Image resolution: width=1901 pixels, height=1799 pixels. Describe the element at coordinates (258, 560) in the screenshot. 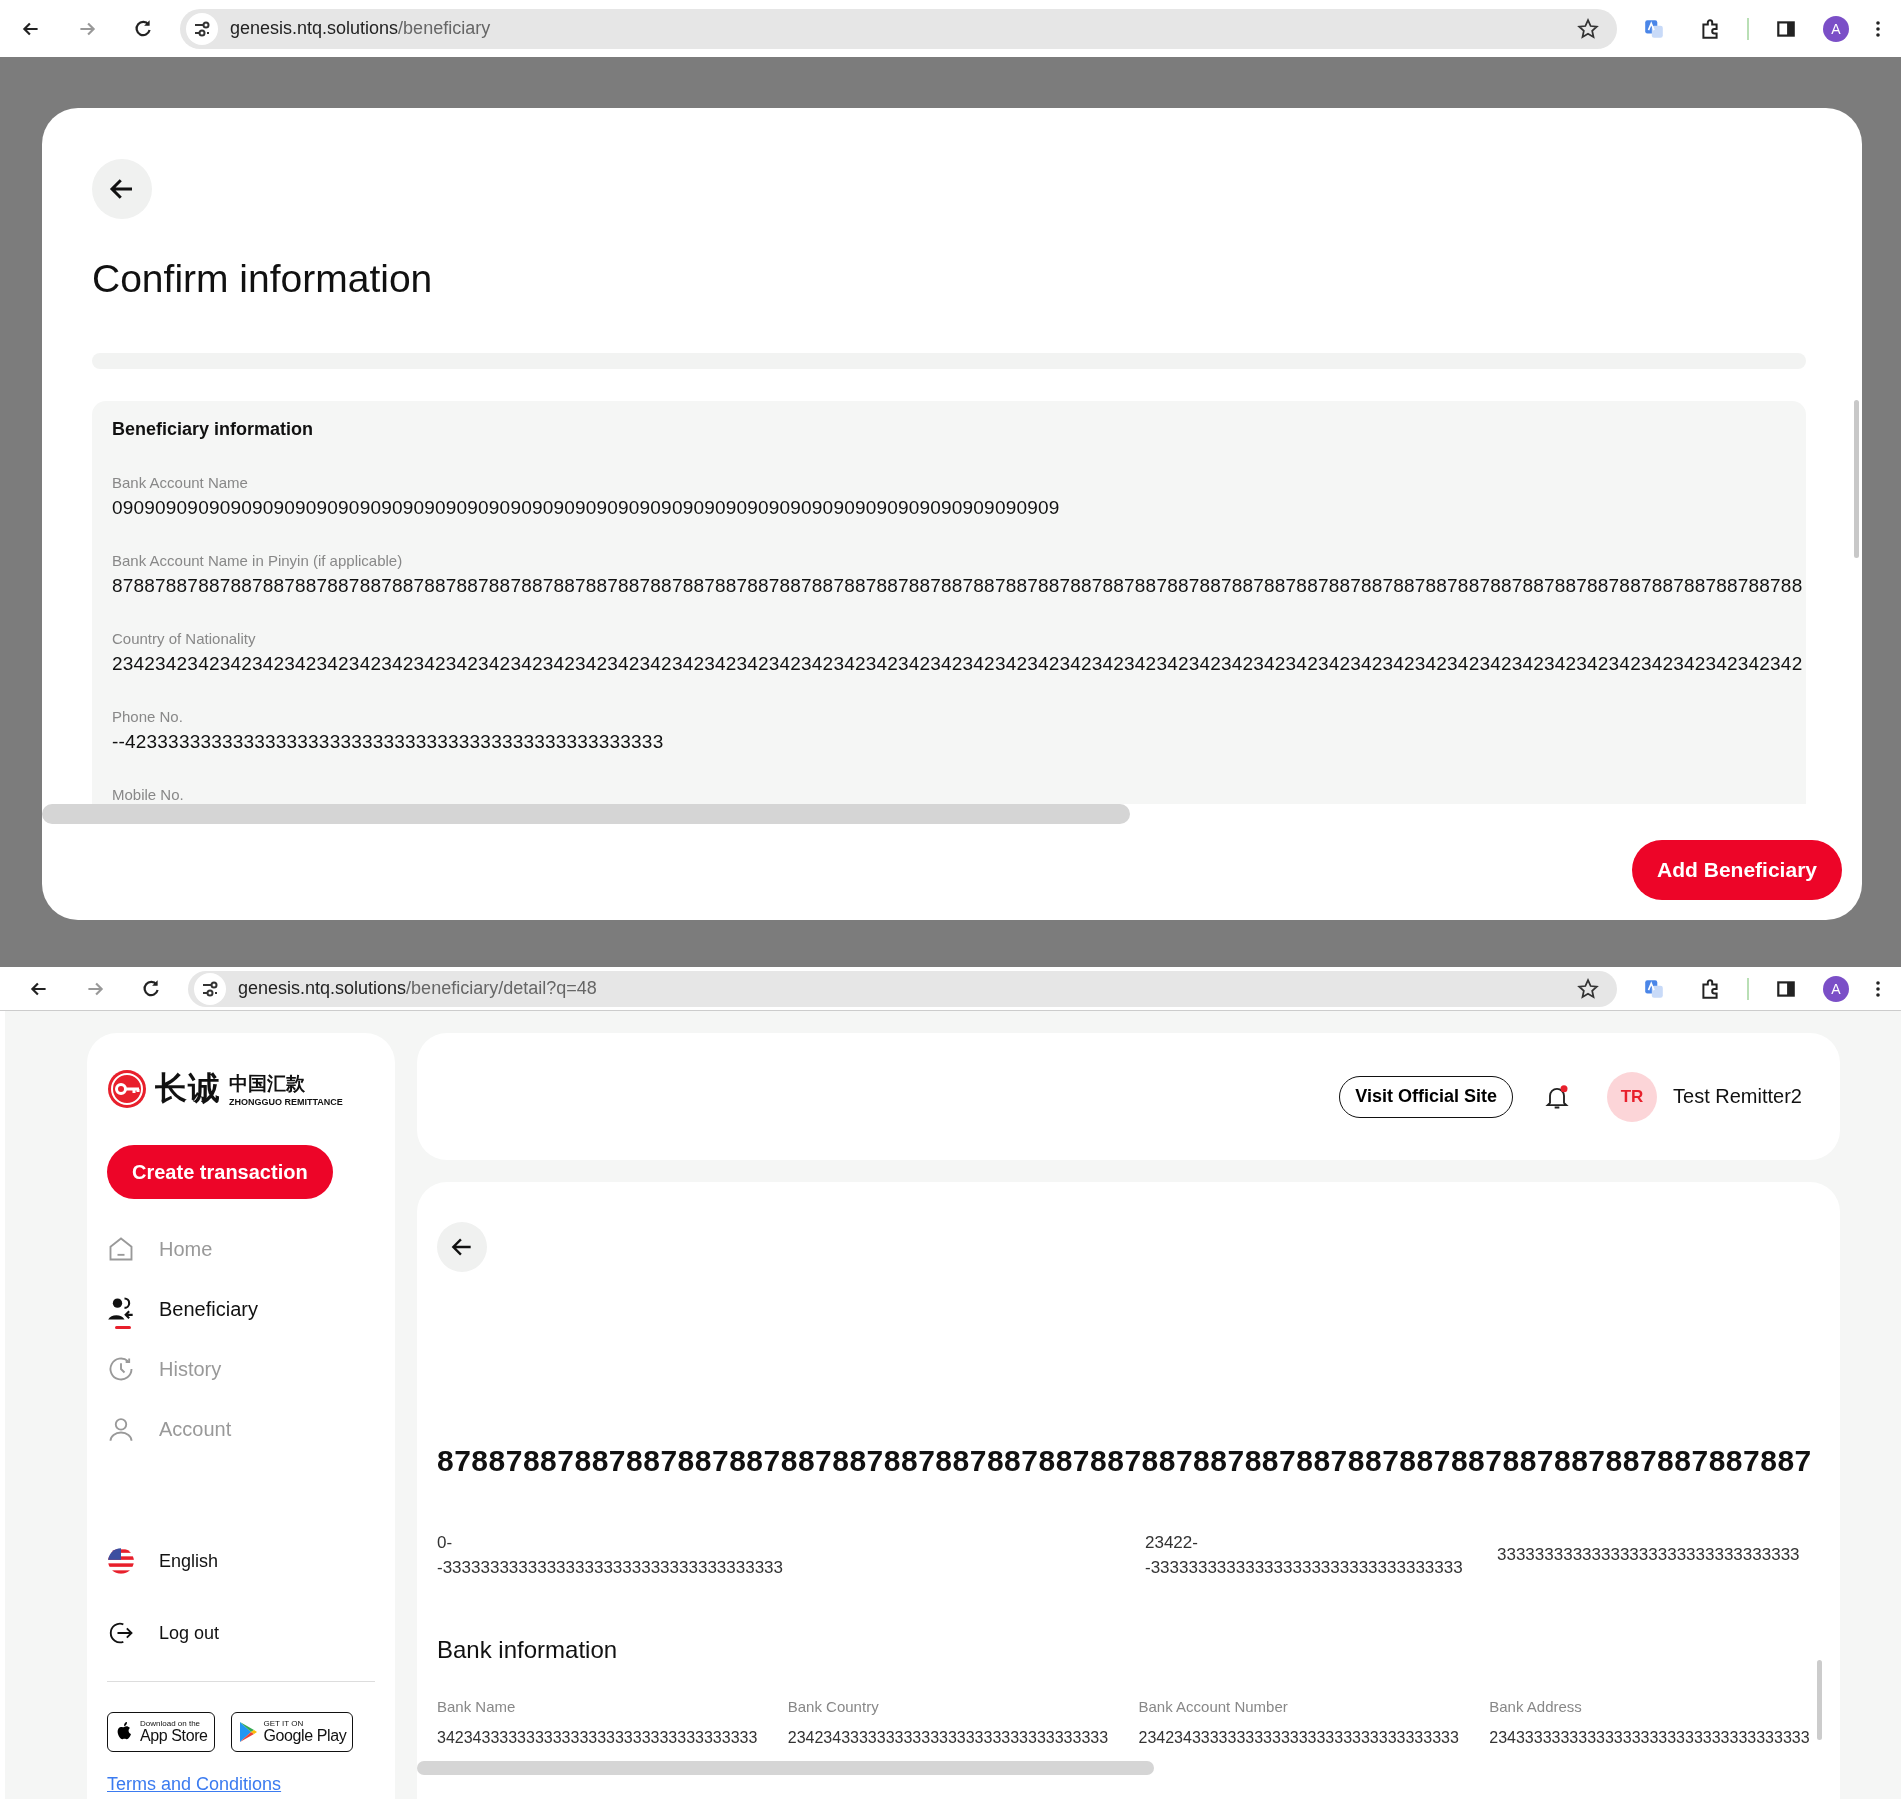

I see `field-label: Bank Account Name in Pinyin (if applicable)` at that location.